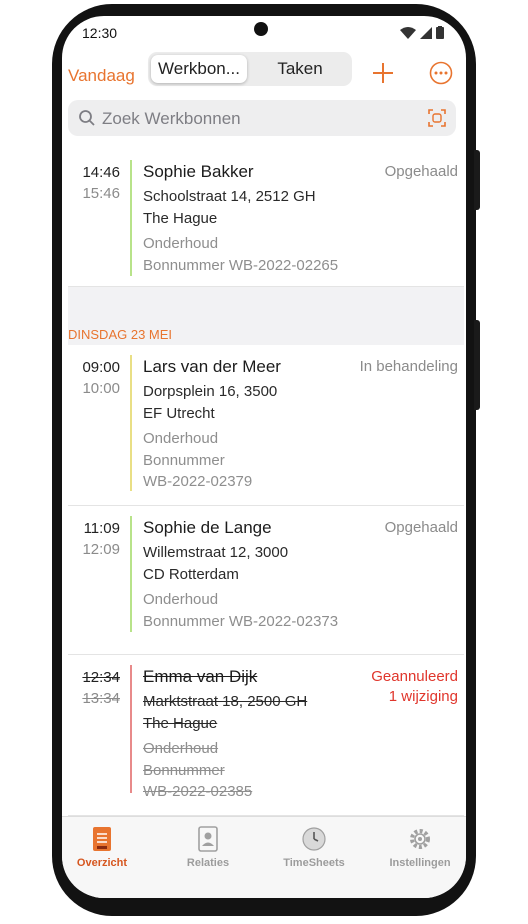 The height and width of the screenshot is (924, 528). What do you see at coordinates (120, 334) in the screenshot?
I see `section-date-label: DINSDAG 23 MEI` at bounding box center [120, 334].